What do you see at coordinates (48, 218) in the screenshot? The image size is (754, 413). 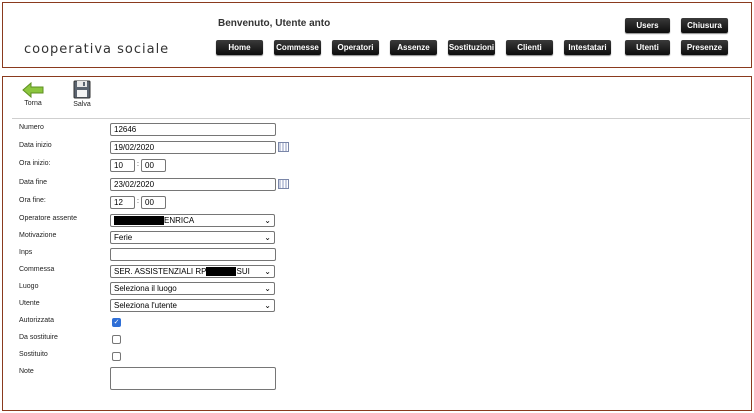 I see `operatore-label: Operatore assente` at bounding box center [48, 218].